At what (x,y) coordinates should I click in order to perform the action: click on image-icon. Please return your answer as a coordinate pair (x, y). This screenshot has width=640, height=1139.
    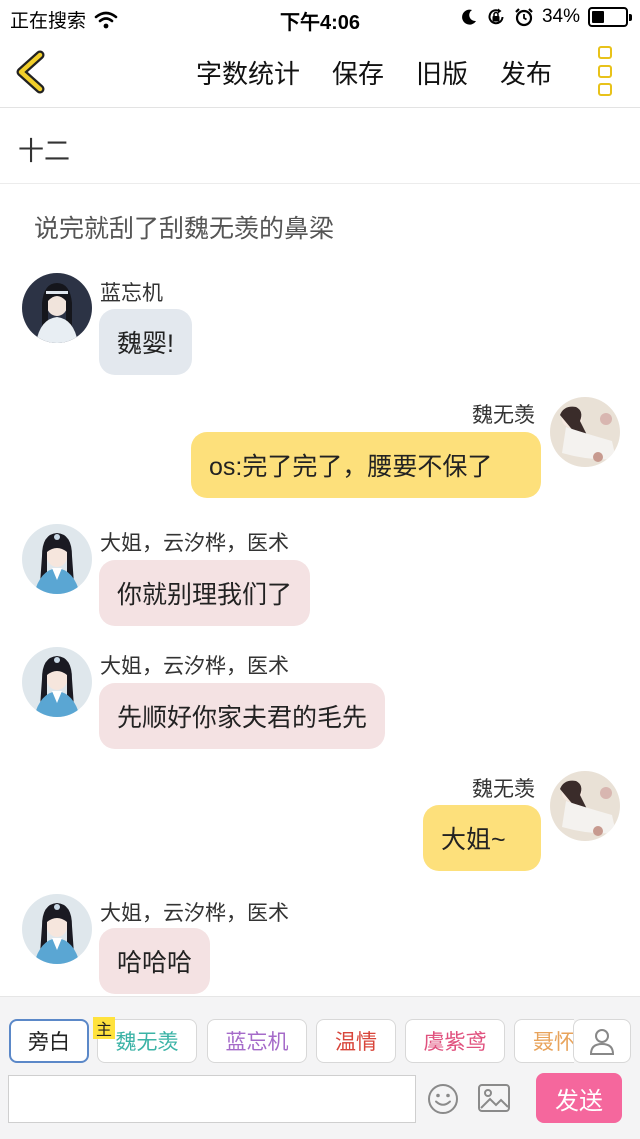
    Looking at the image, I should click on (494, 1098).